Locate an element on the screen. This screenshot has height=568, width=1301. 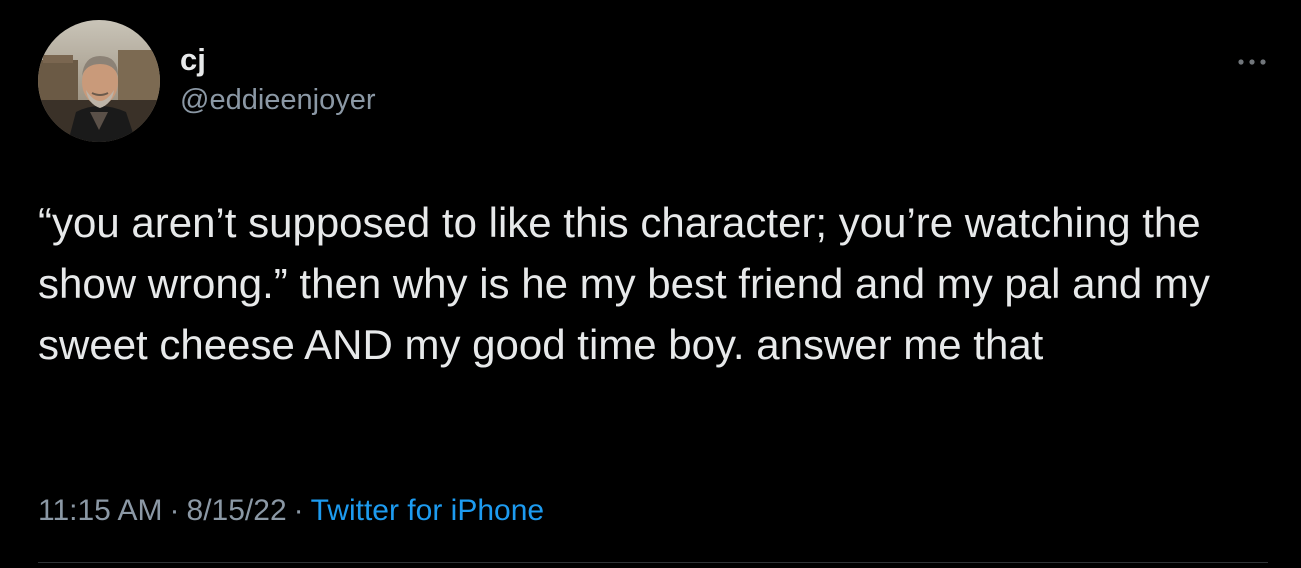
tweet-metadata: 11:15 AM · 8/15/22 · Twitter for iPhone is located at coordinates (291, 511).